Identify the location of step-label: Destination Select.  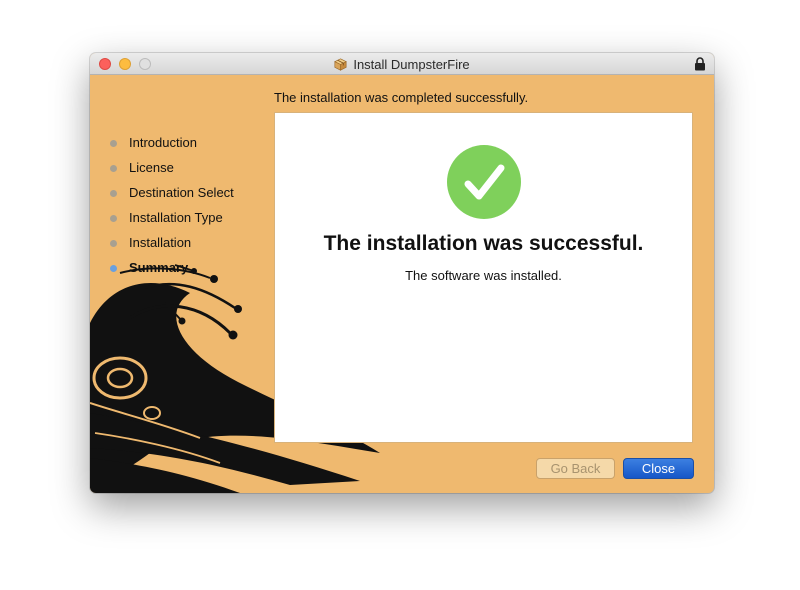
(181, 192).